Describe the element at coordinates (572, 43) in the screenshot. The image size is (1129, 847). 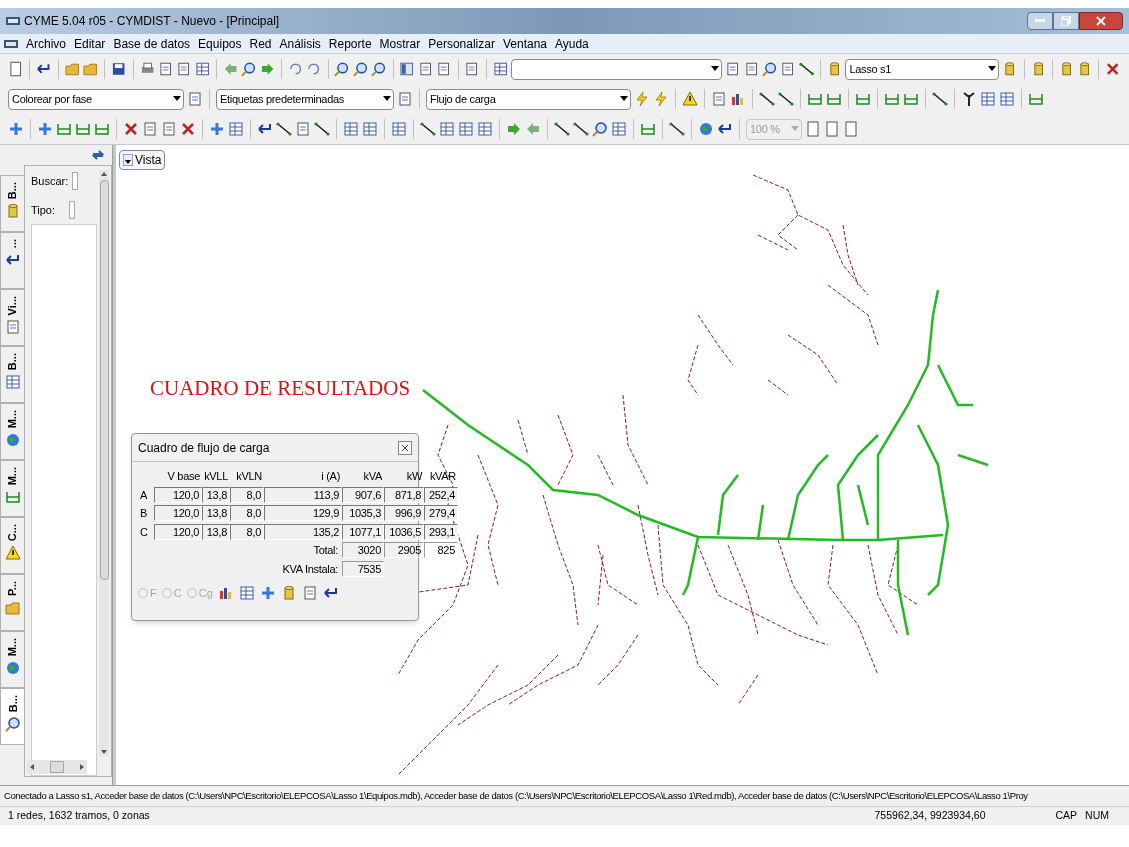
I see `menu-item: Ayuda` at that location.